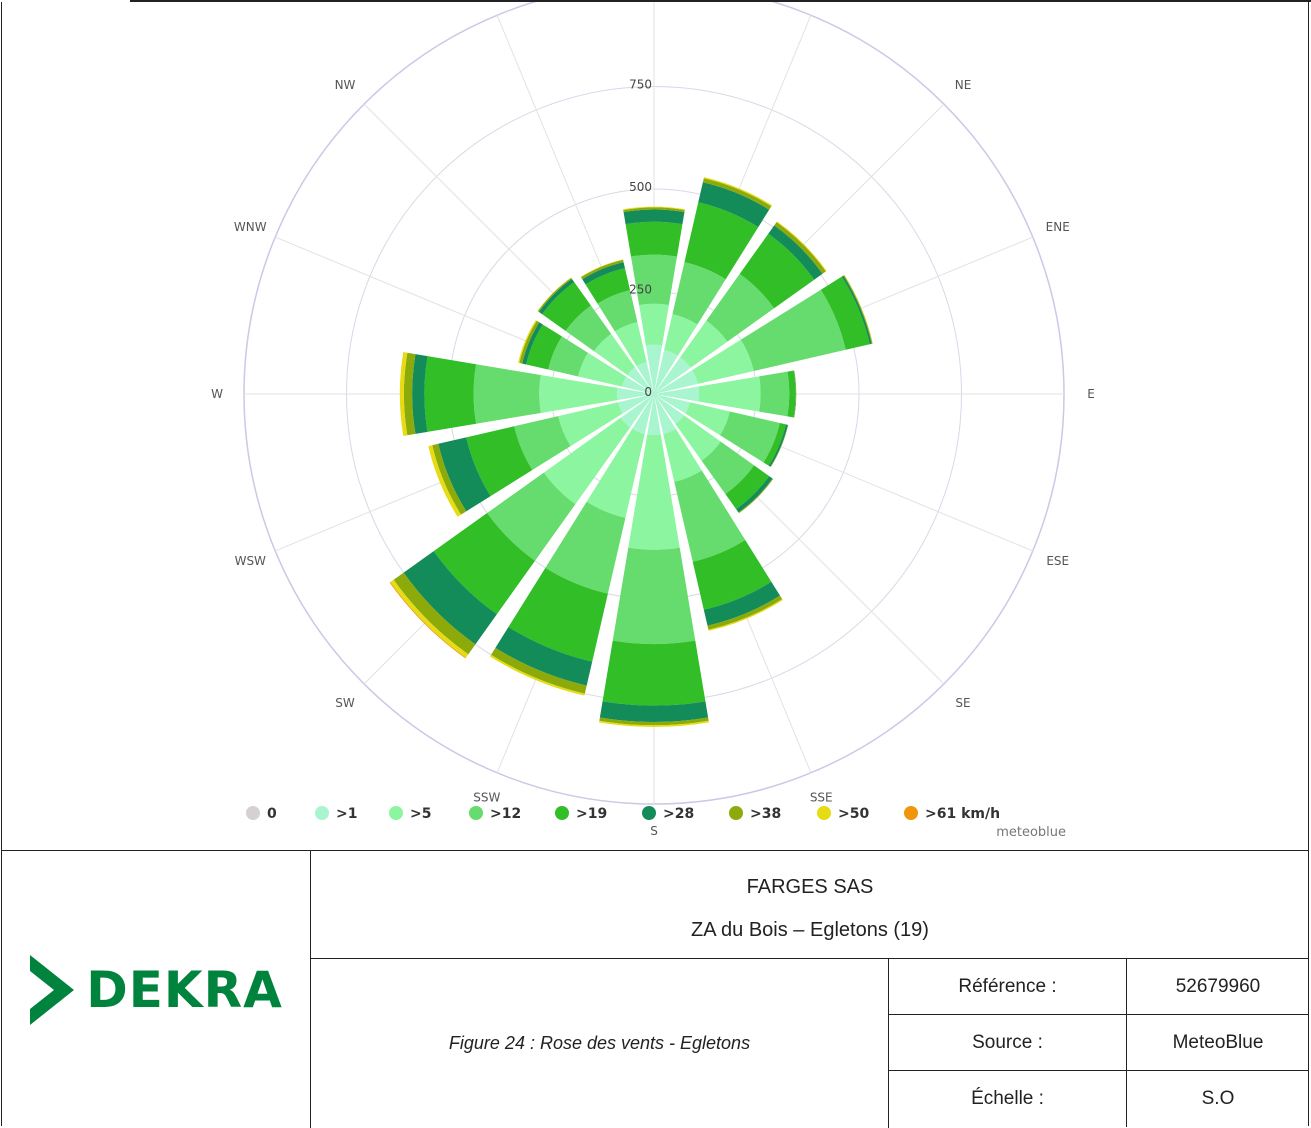  Describe the element at coordinates (853, 814) in the screenshot. I see `legend-label: >50` at that location.